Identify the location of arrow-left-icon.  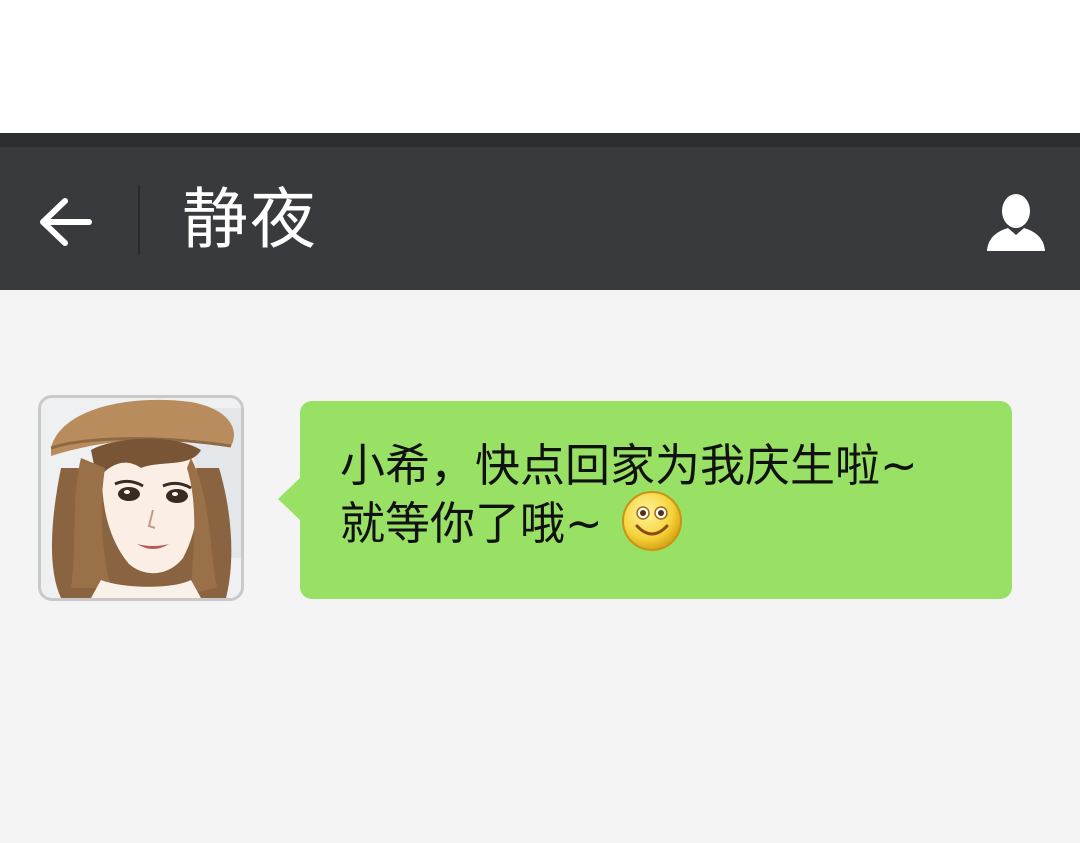
(66, 222).